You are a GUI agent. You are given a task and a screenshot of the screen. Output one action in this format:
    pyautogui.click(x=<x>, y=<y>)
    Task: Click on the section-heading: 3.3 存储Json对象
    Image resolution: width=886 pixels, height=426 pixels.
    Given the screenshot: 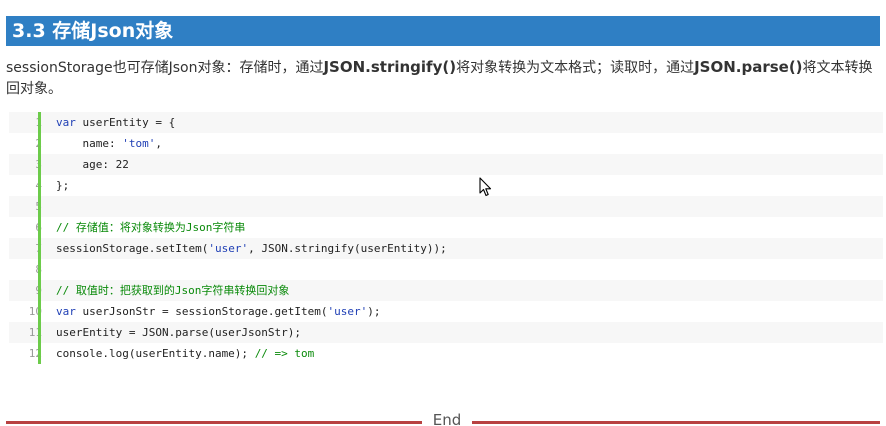 What is the action you would take?
    pyautogui.click(x=443, y=31)
    